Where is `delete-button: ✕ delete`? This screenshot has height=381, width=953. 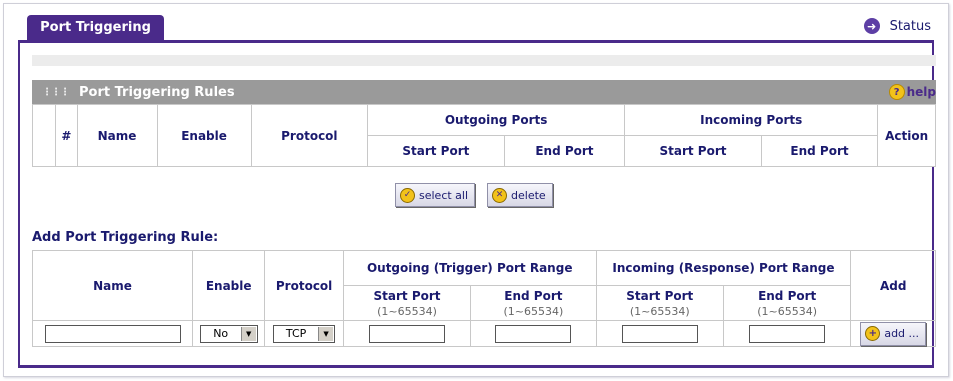
delete-button: ✕ delete is located at coordinates (520, 195).